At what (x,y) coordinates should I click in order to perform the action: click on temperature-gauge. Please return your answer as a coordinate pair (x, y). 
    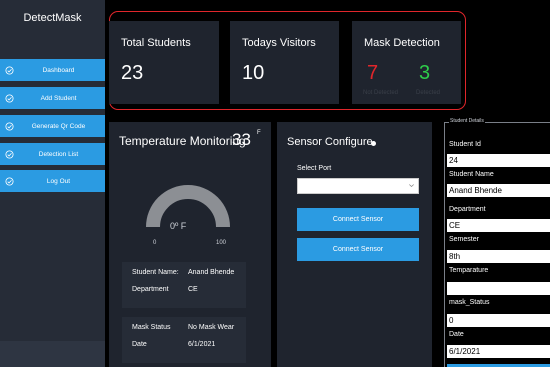
    Looking at the image, I should click on (188, 206).